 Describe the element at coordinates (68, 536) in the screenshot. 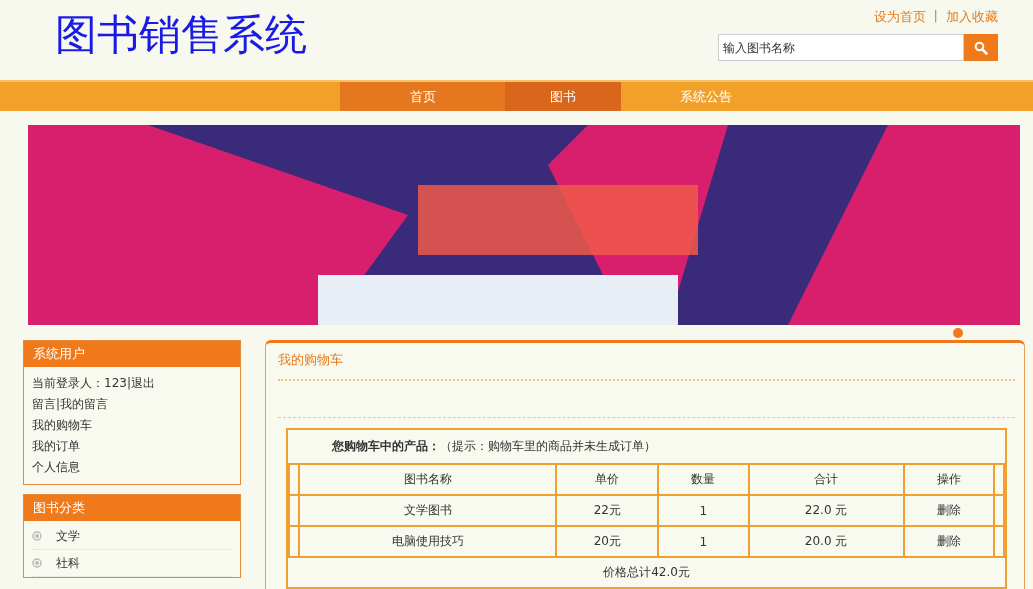

I see `category-link: 文学` at that location.